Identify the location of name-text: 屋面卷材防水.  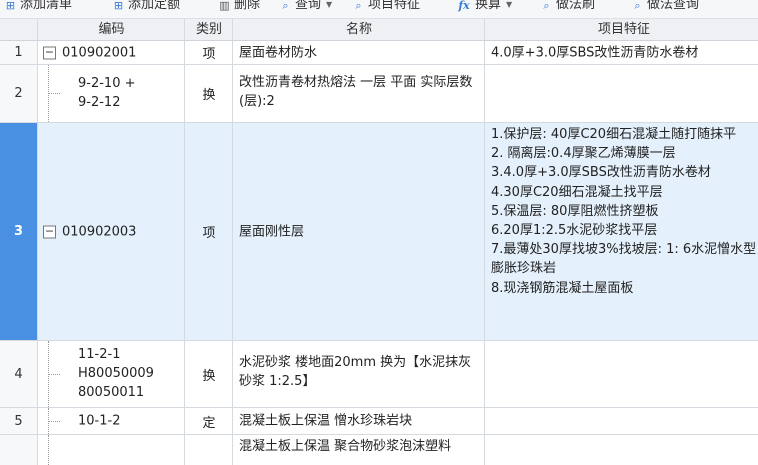
(278, 52).